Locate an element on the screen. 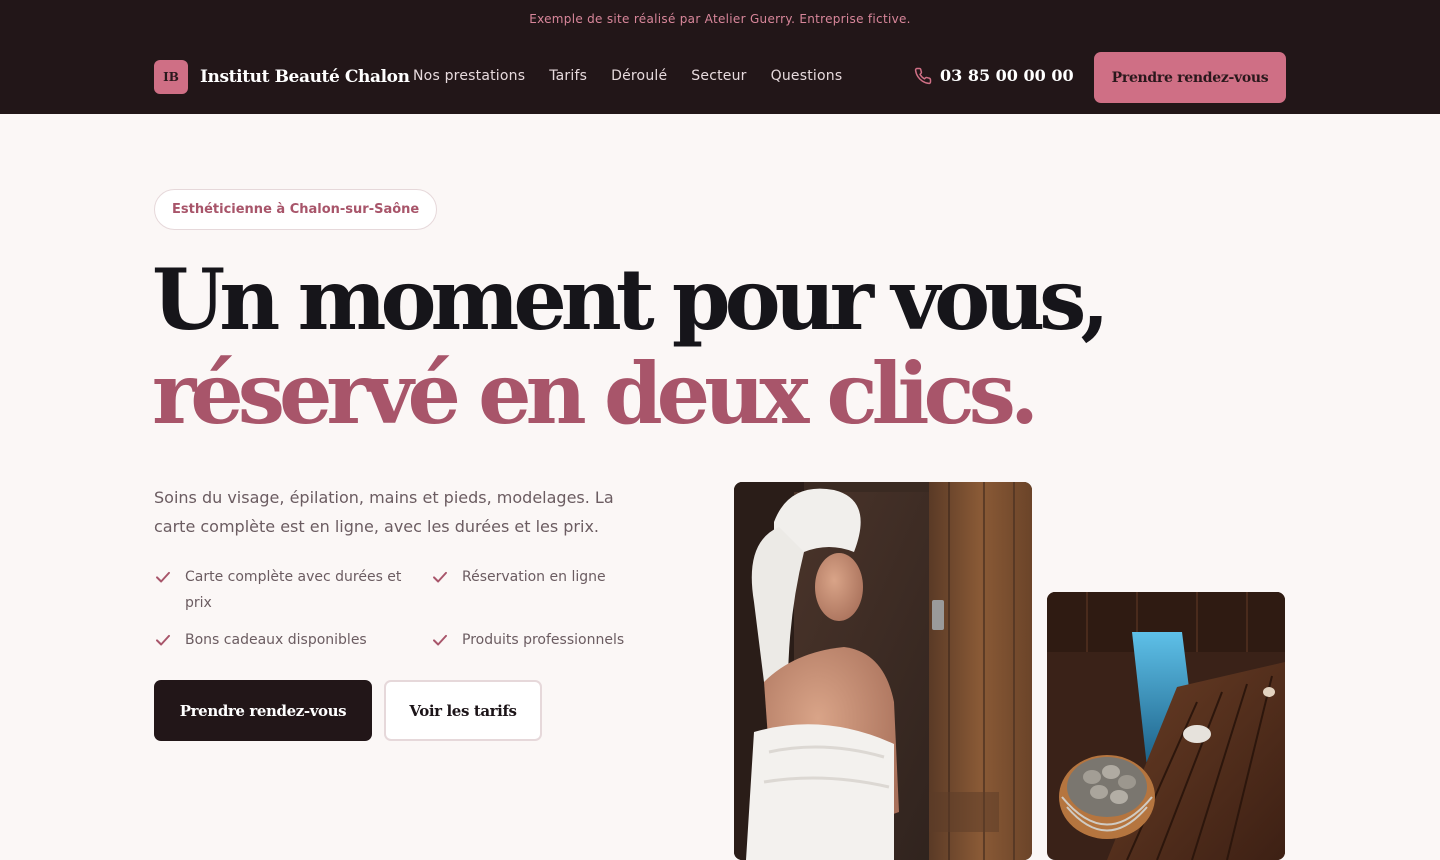 The image size is (1440, 860). feature-item: Réservation en ligne is located at coordinates (541, 577).